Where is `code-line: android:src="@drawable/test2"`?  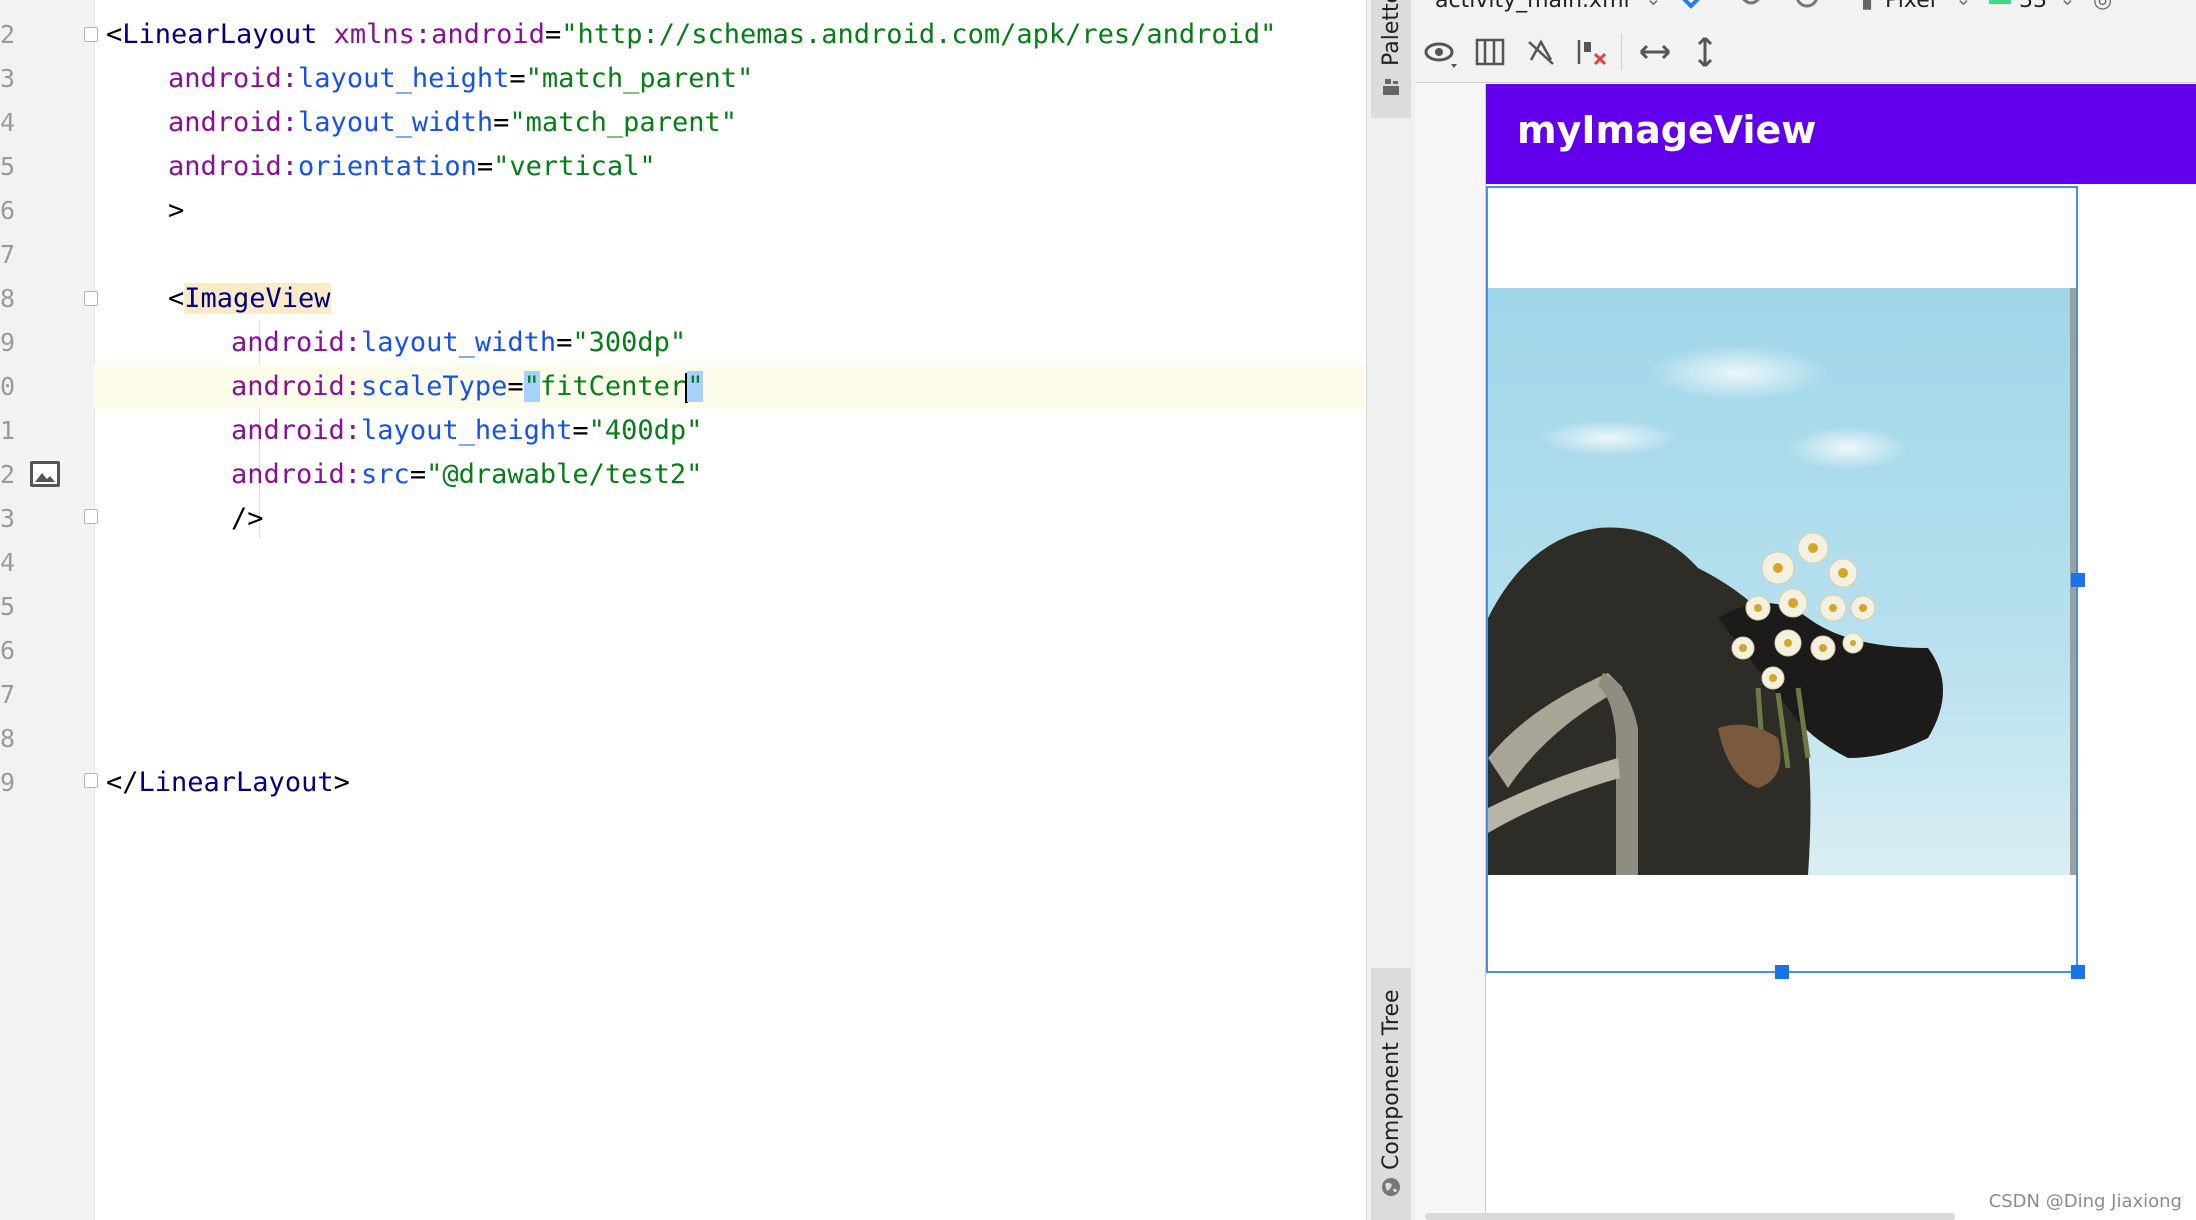
code-line: android:src="@drawable/test2" is located at coordinates (797, 475).